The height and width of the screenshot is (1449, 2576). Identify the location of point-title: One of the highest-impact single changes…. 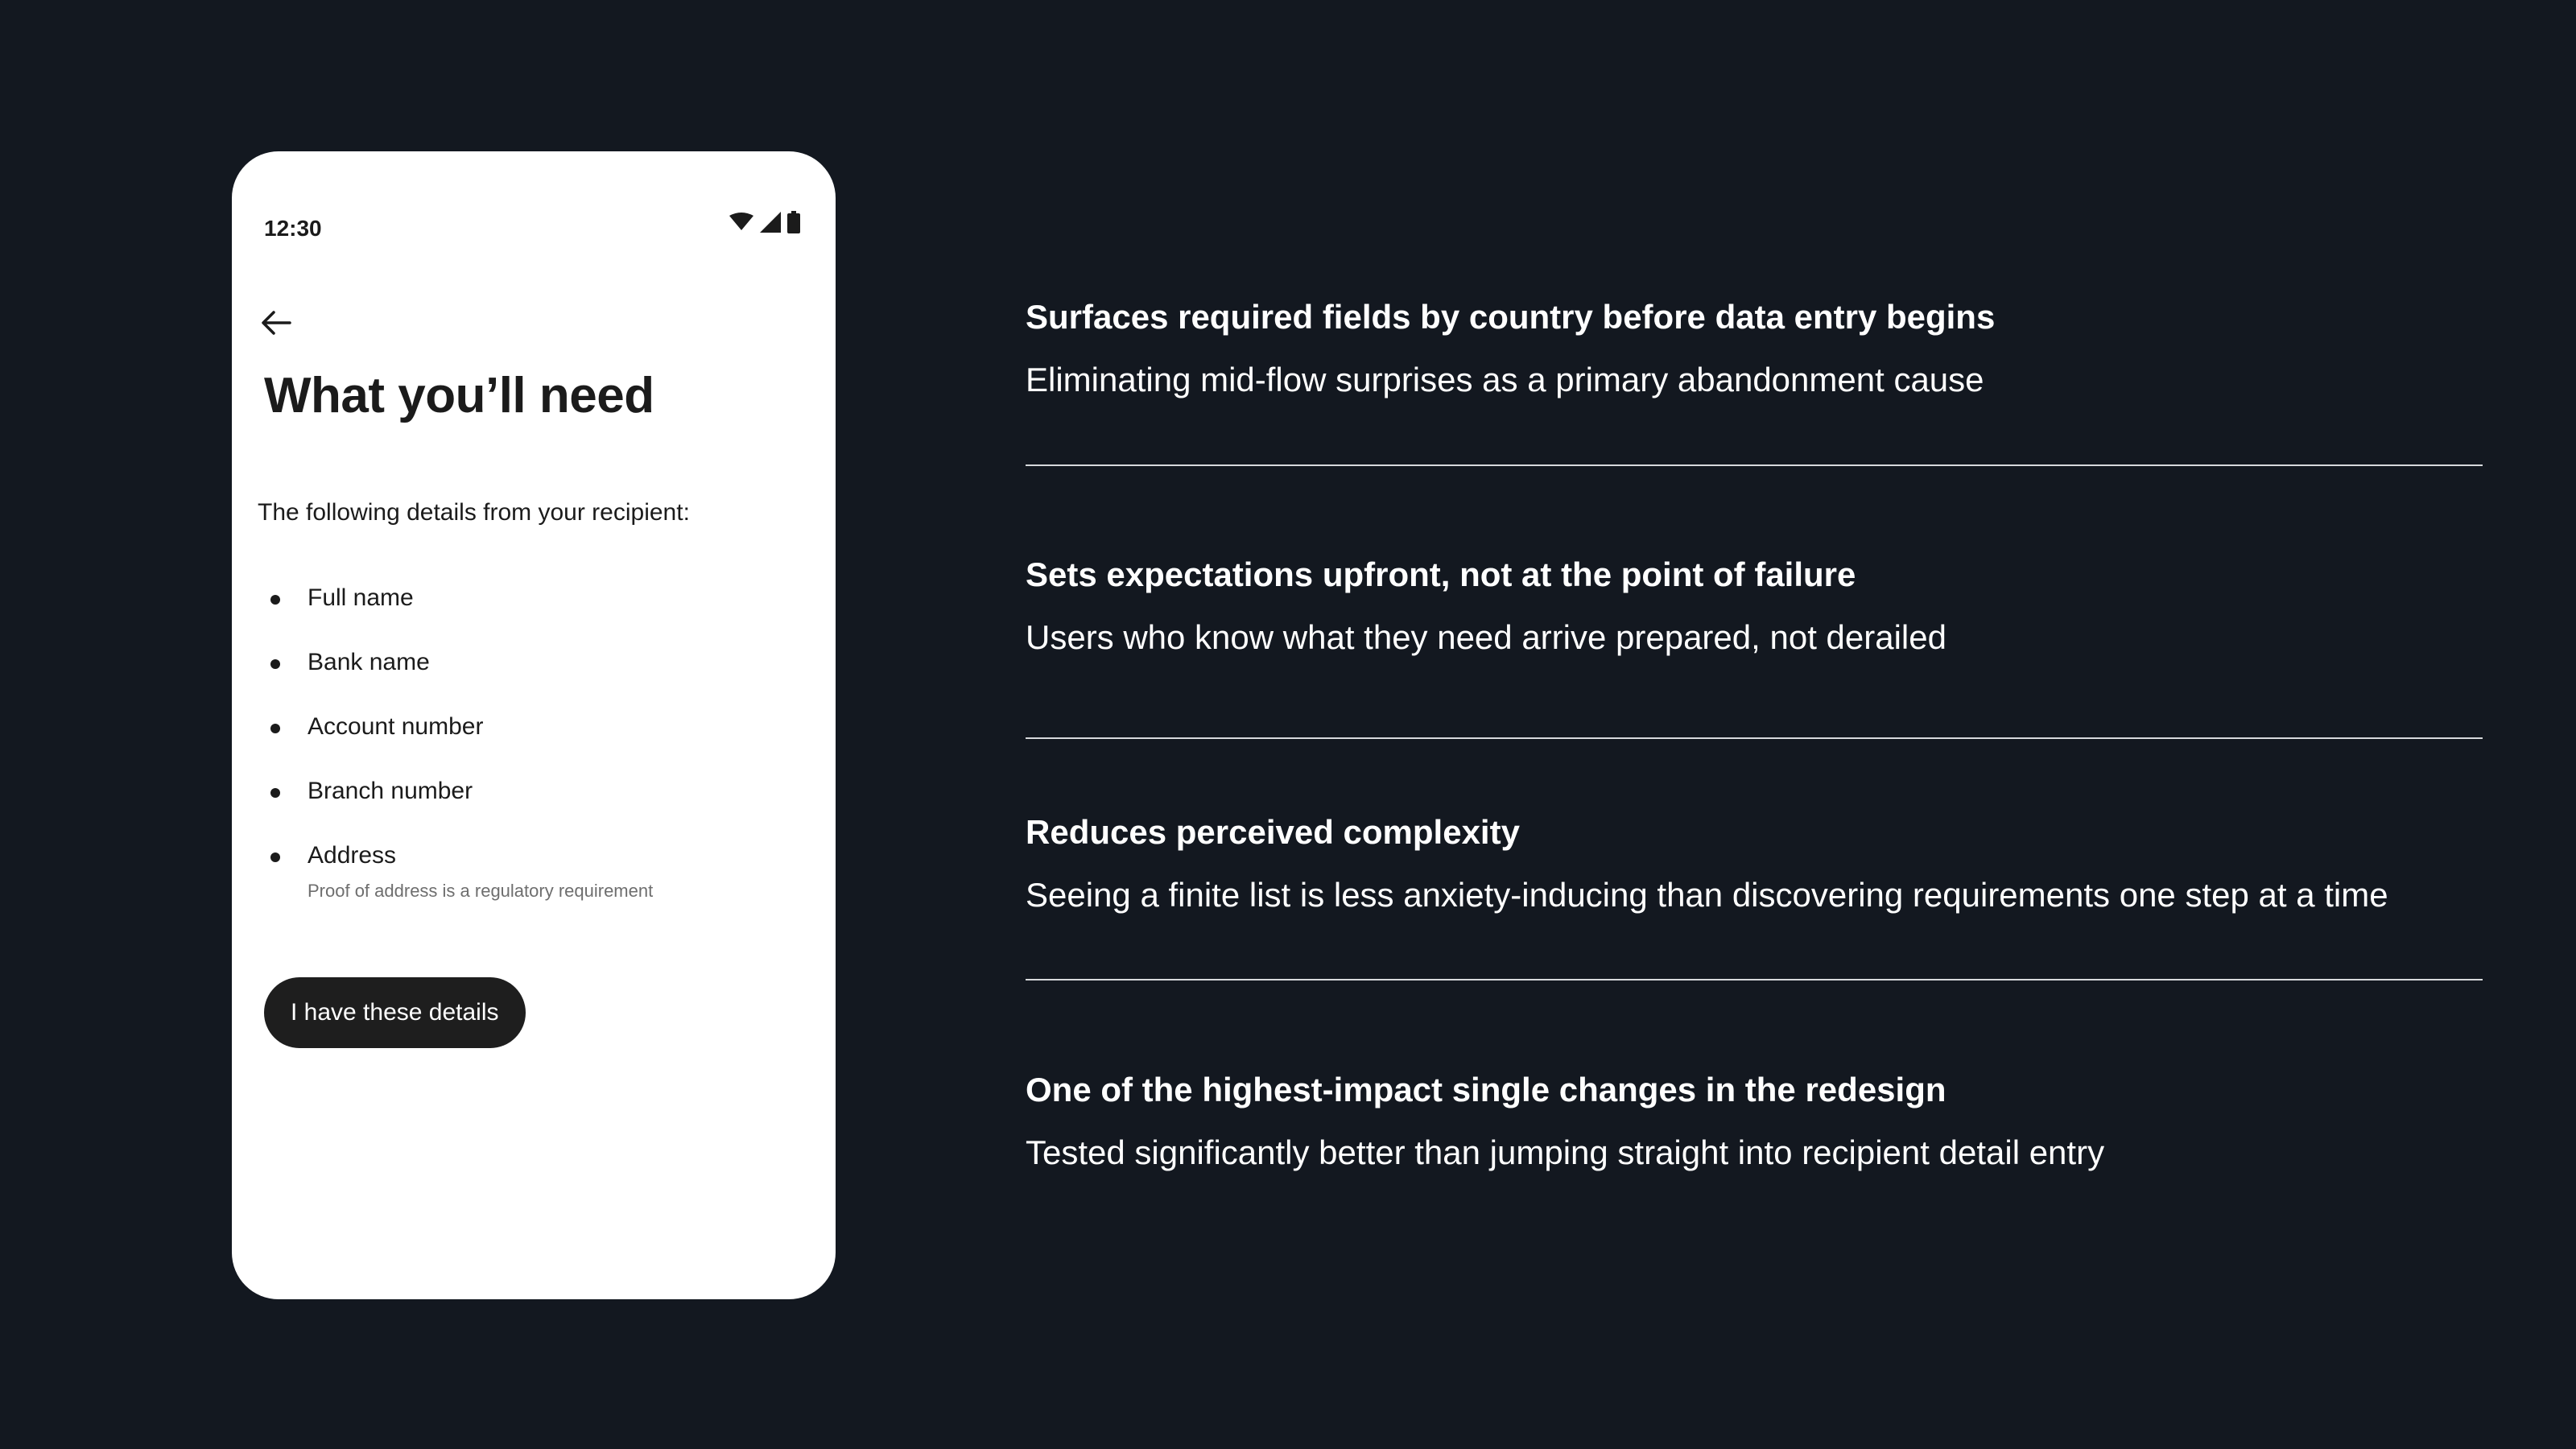
(1486, 1089).